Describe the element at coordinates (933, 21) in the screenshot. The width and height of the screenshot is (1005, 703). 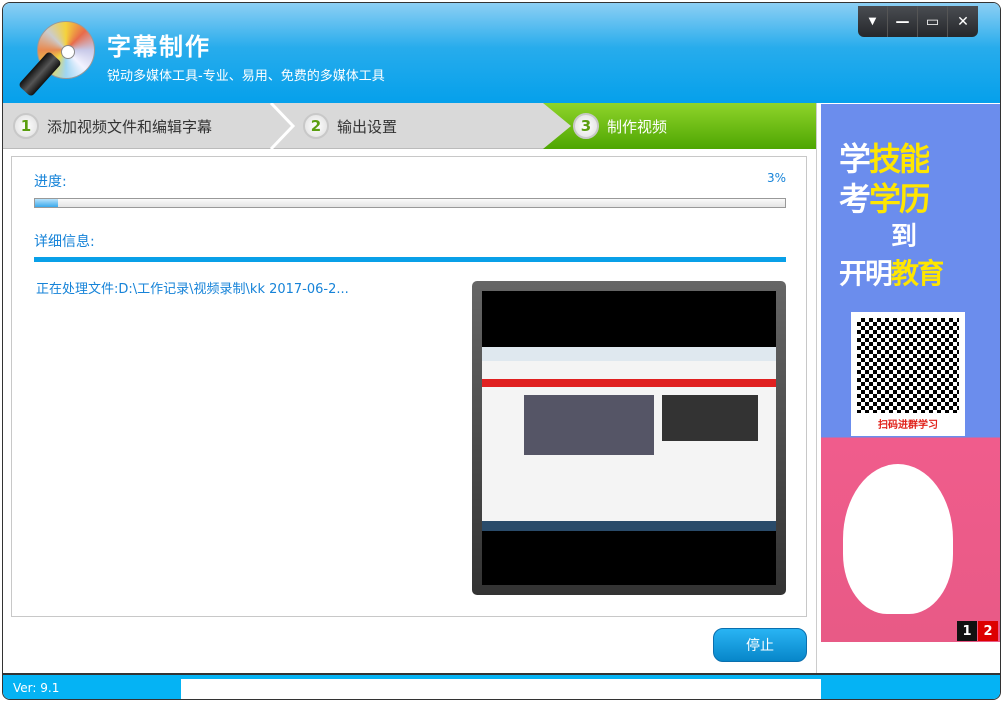
I see `maximize-button: ▭` at that location.